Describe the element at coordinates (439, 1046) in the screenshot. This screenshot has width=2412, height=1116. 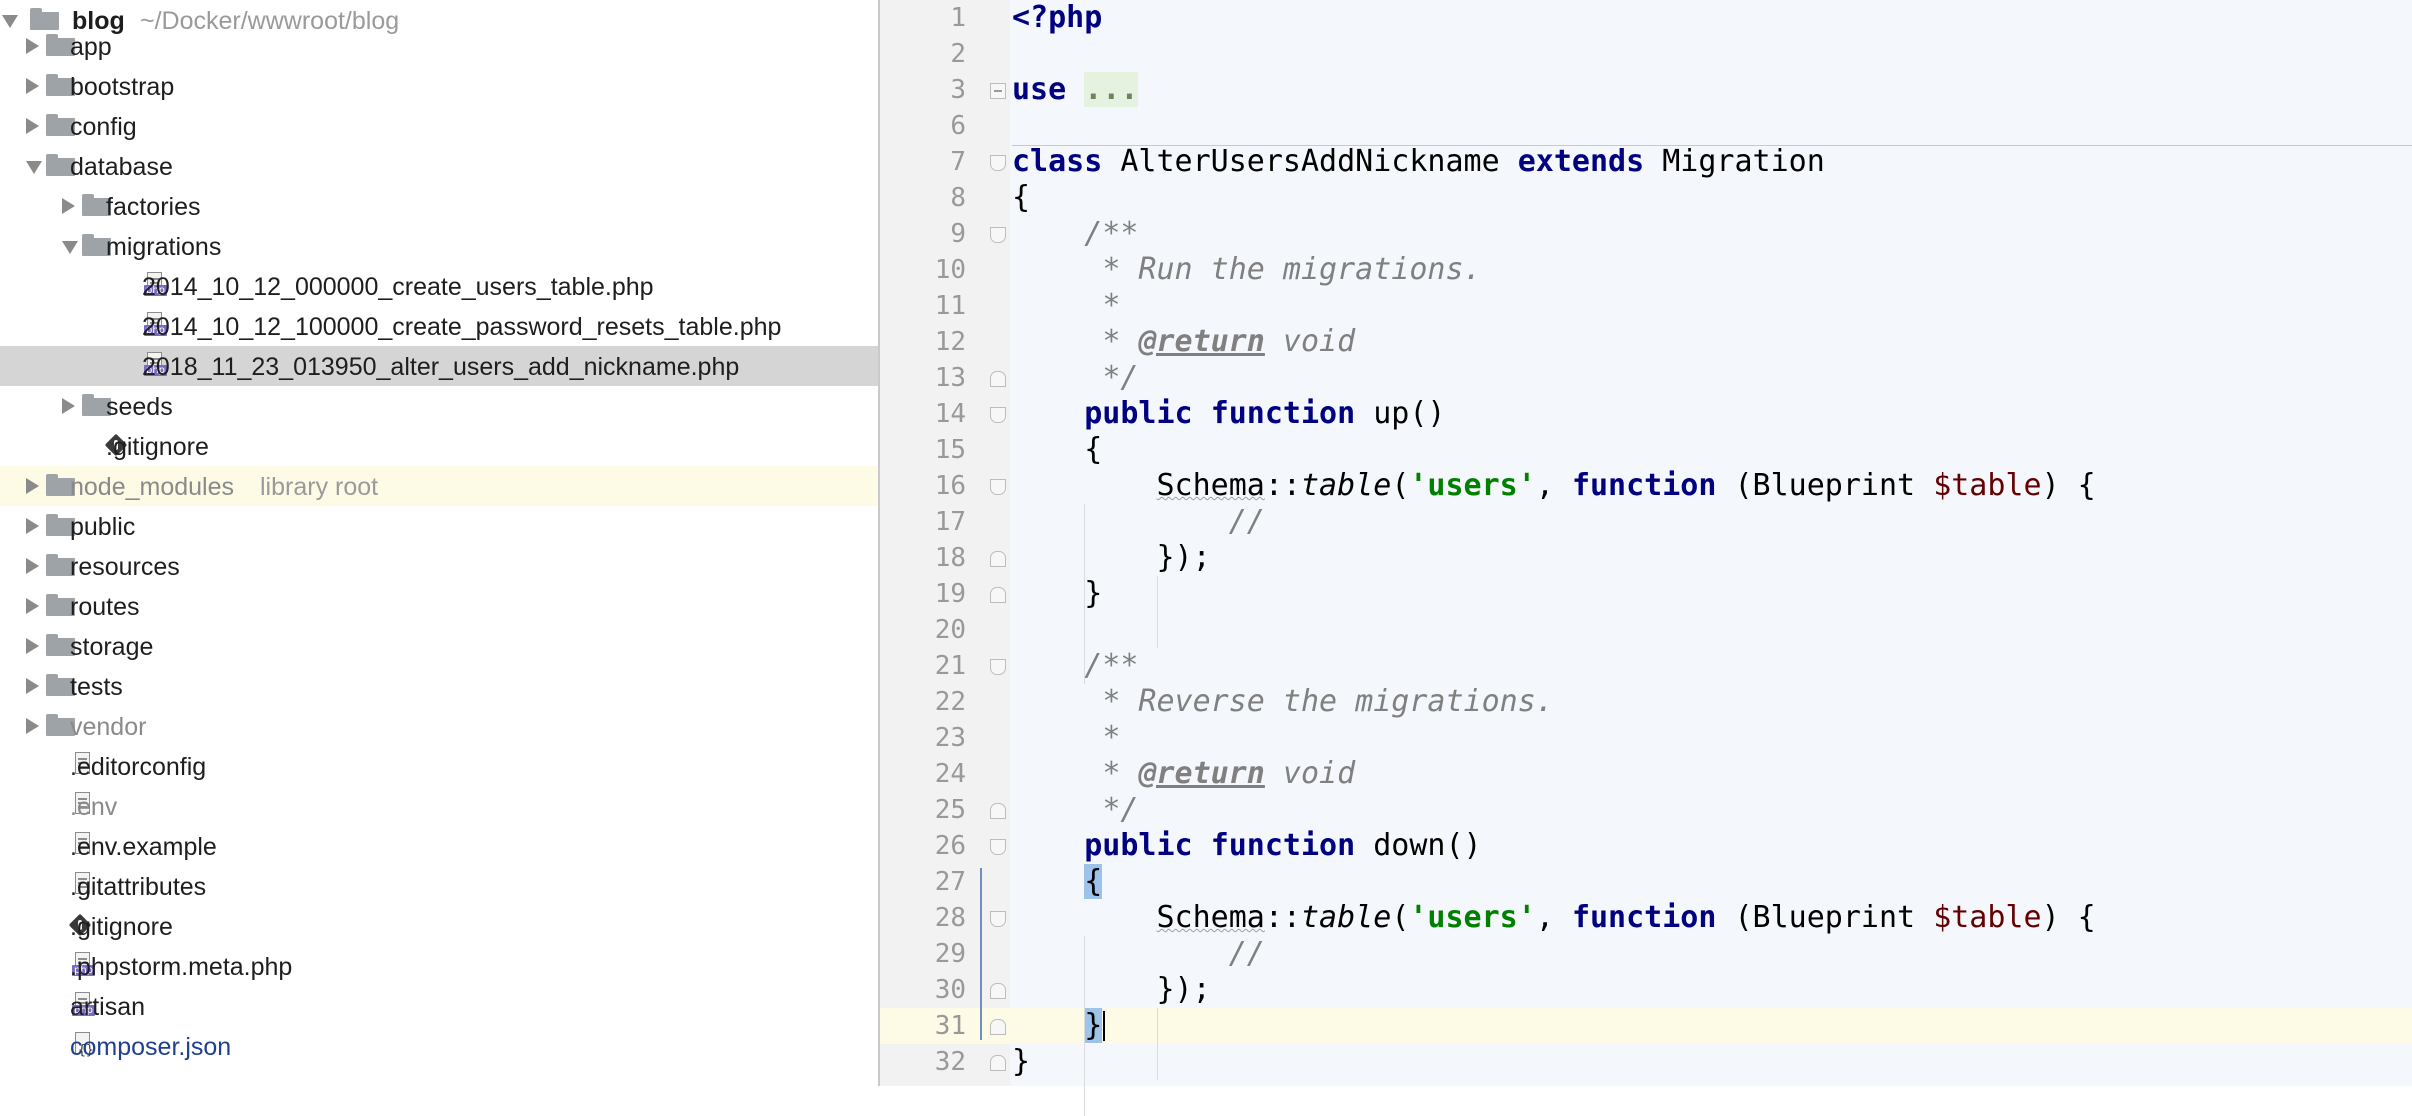
I see `tree-file-row: {} composer.json` at that location.